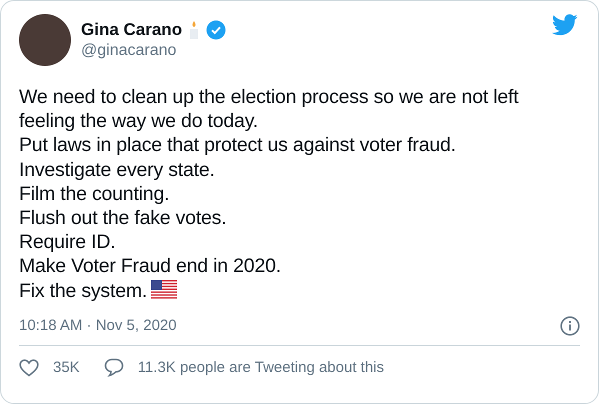 This screenshot has height=406, width=601. What do you see at coordinates (238, 145) in the screenshot?
I see `tweet-text-line: Put laws in place that protect us against voter fraud.` at bounding box center [238, 145].